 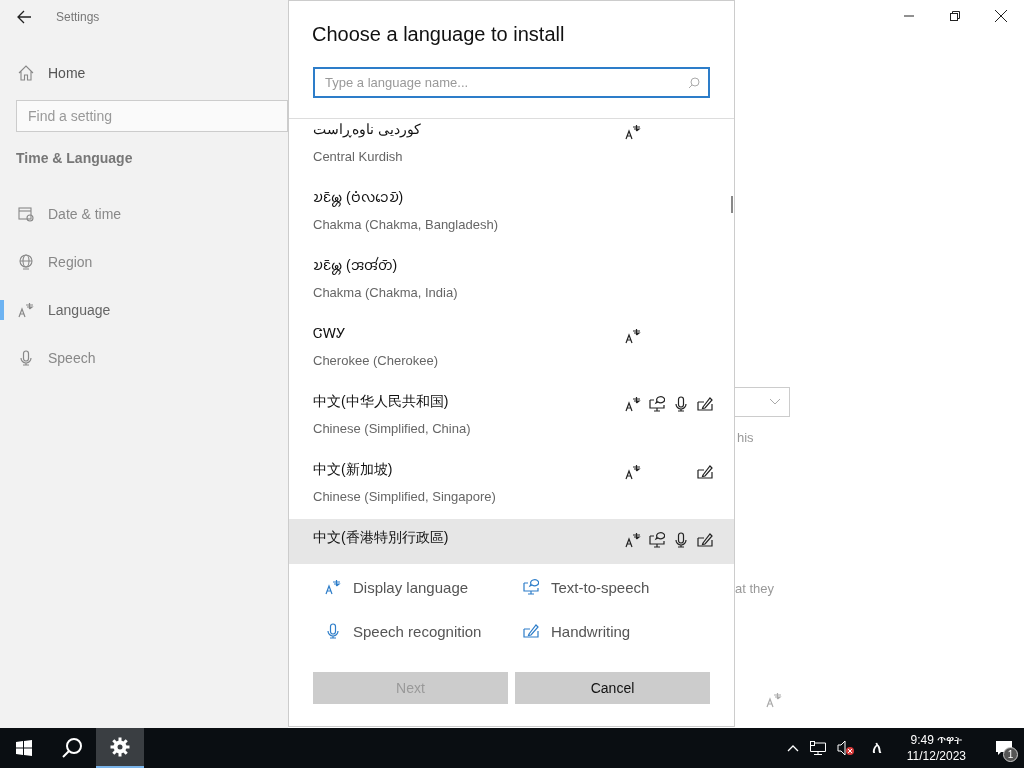 I want to click on language-option: 中文(中华人民共和国) Chinese (Simplified, China), so click(x=511, y=417).